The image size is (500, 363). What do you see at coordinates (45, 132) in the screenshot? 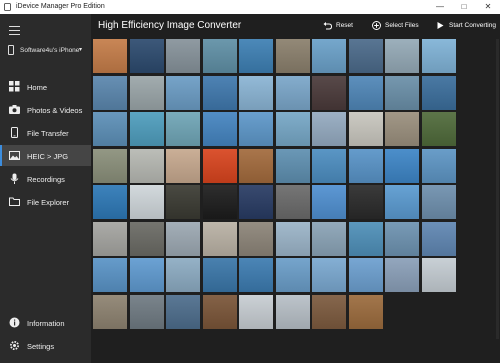
I see `sidebar-item-file-transfer: File Transfer` at bounding box center [45, 132].